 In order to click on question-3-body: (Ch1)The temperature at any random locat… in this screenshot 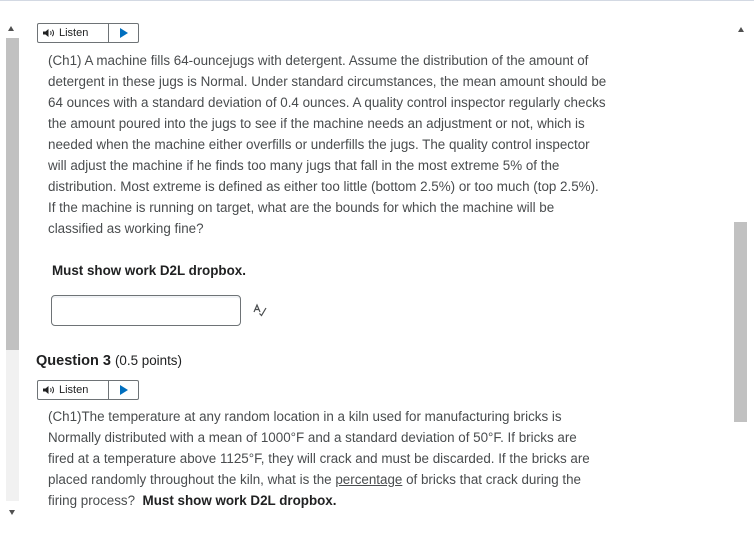, I will do `click(322, 458)`.